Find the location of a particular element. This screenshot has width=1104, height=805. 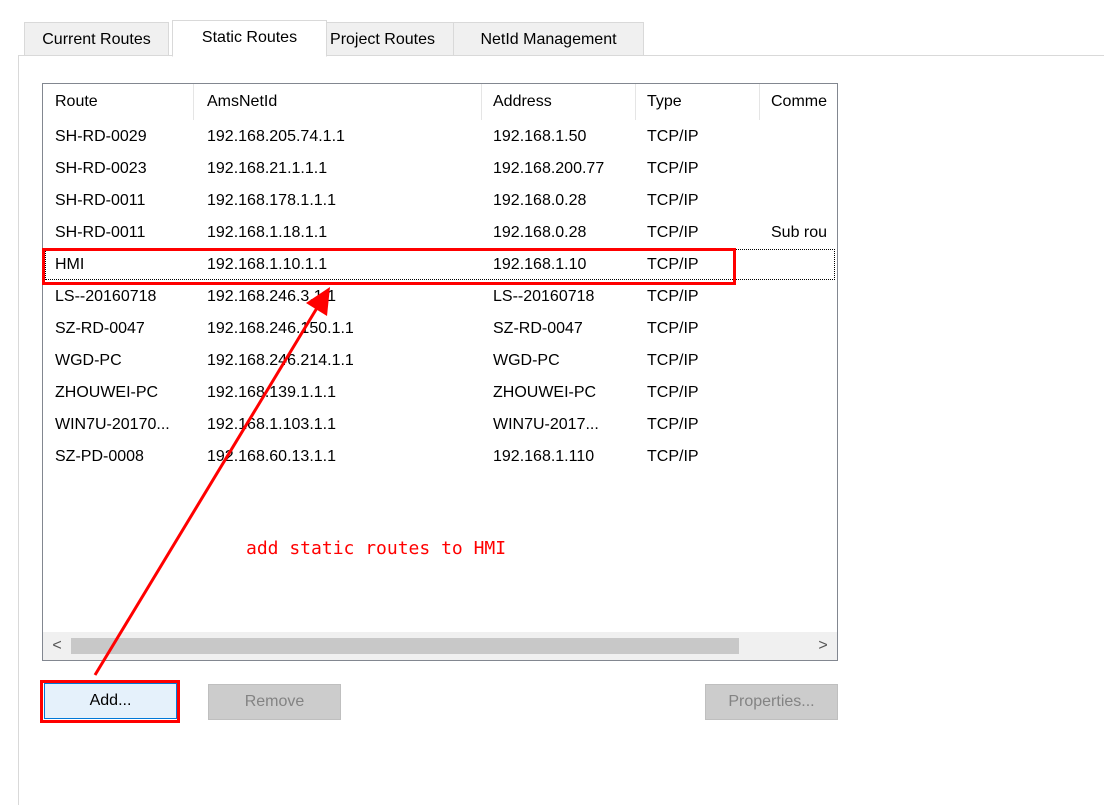

column-header-comment: Comme is located at coordinates (798, 102).